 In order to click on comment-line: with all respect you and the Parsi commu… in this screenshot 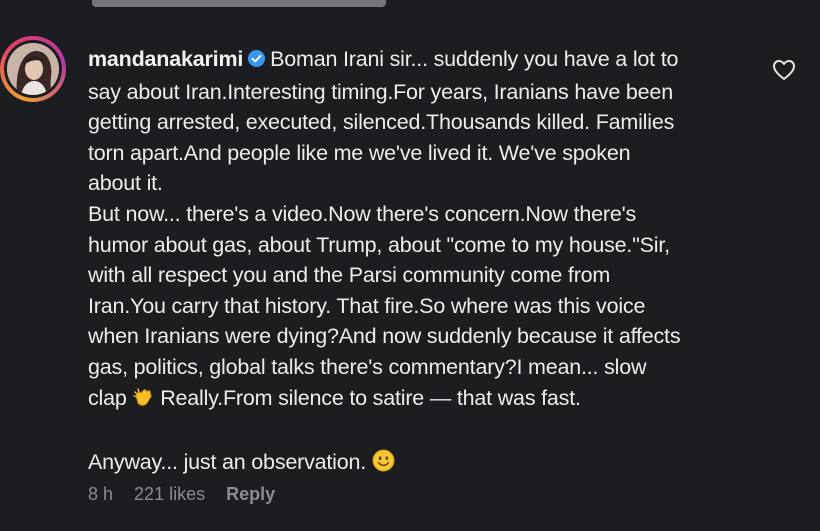, I will do `click(349, 275)`.